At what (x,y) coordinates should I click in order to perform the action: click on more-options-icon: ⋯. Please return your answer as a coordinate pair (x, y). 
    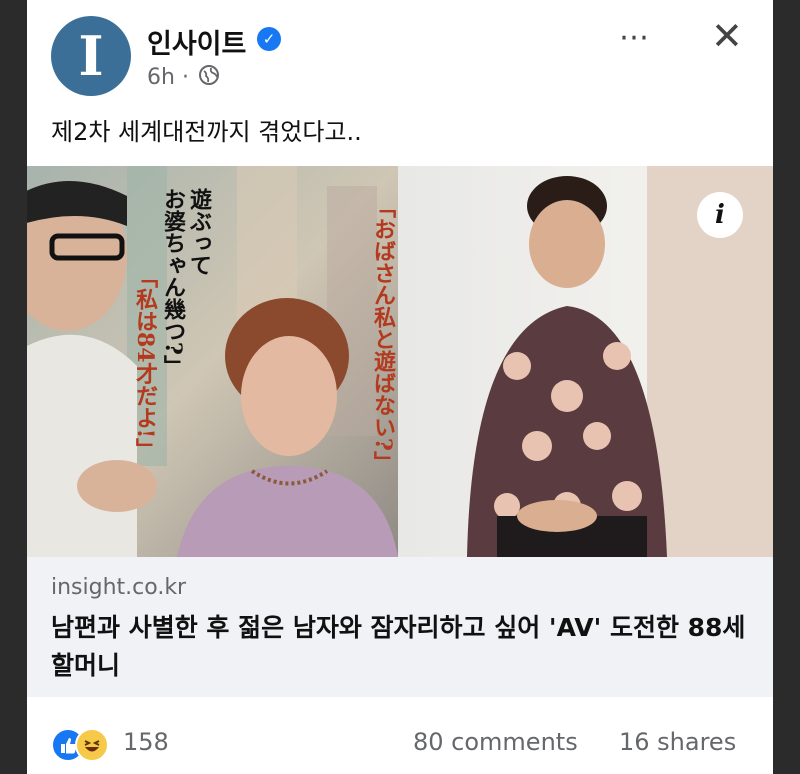
    Looking at the image, I should click on (635, 37).